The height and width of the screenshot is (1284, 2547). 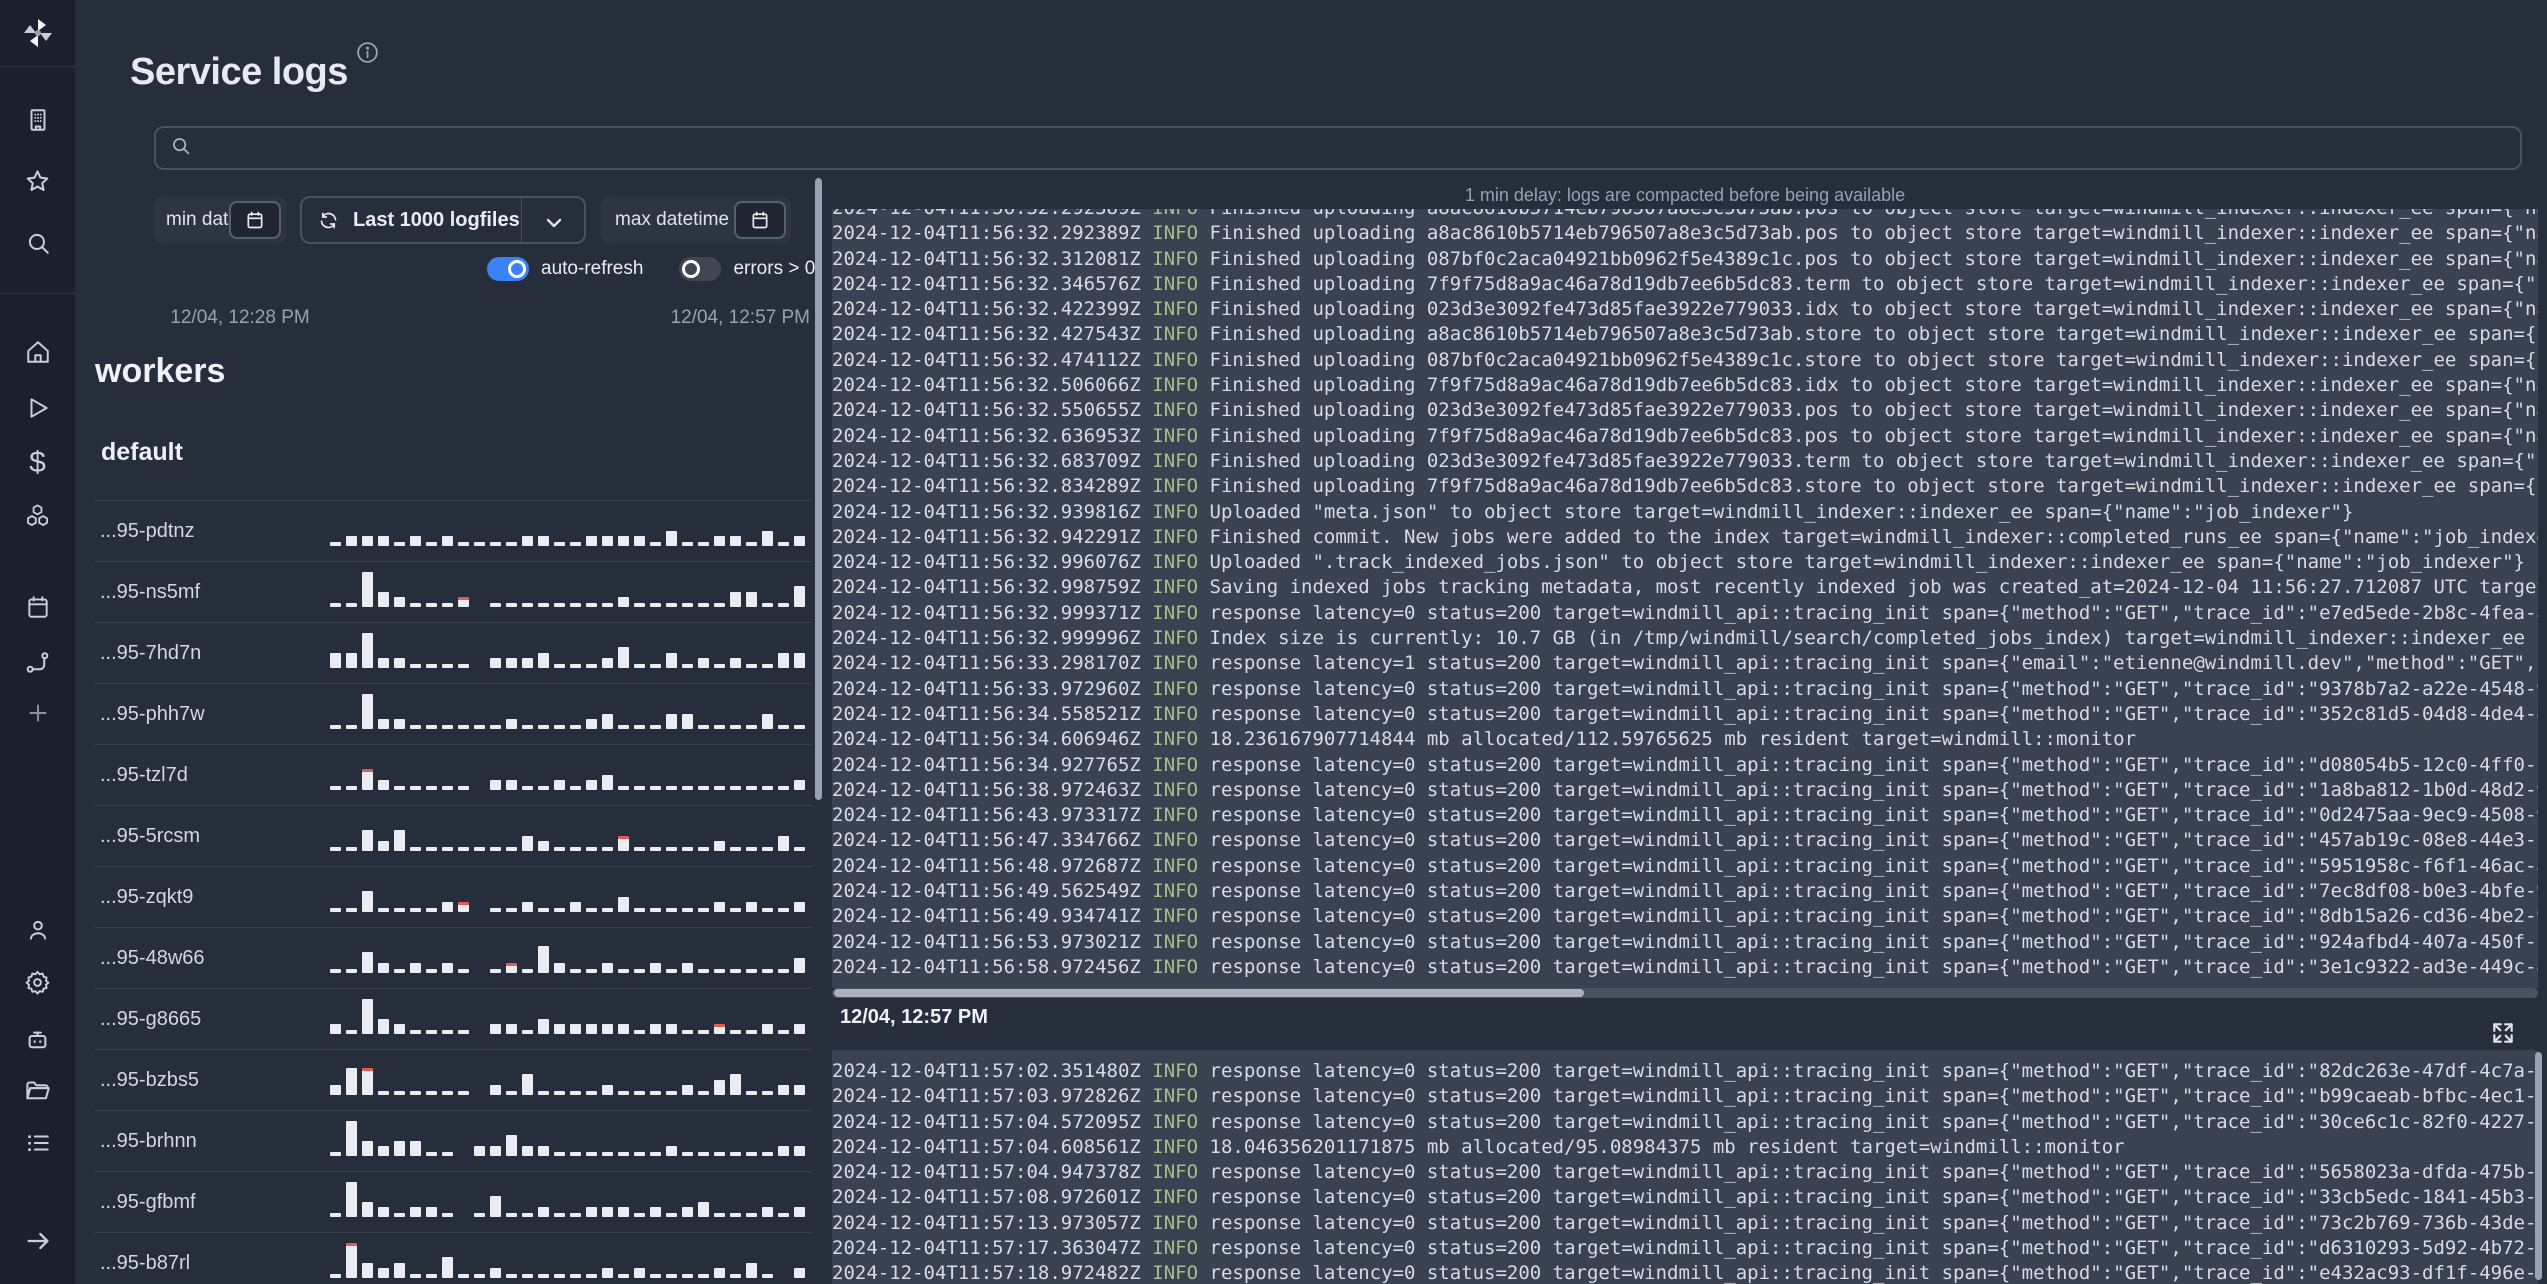 What do you see at coordinates (37, 408) in the screenshot?
I see `runs-icon` at bounding box center [37, 408].